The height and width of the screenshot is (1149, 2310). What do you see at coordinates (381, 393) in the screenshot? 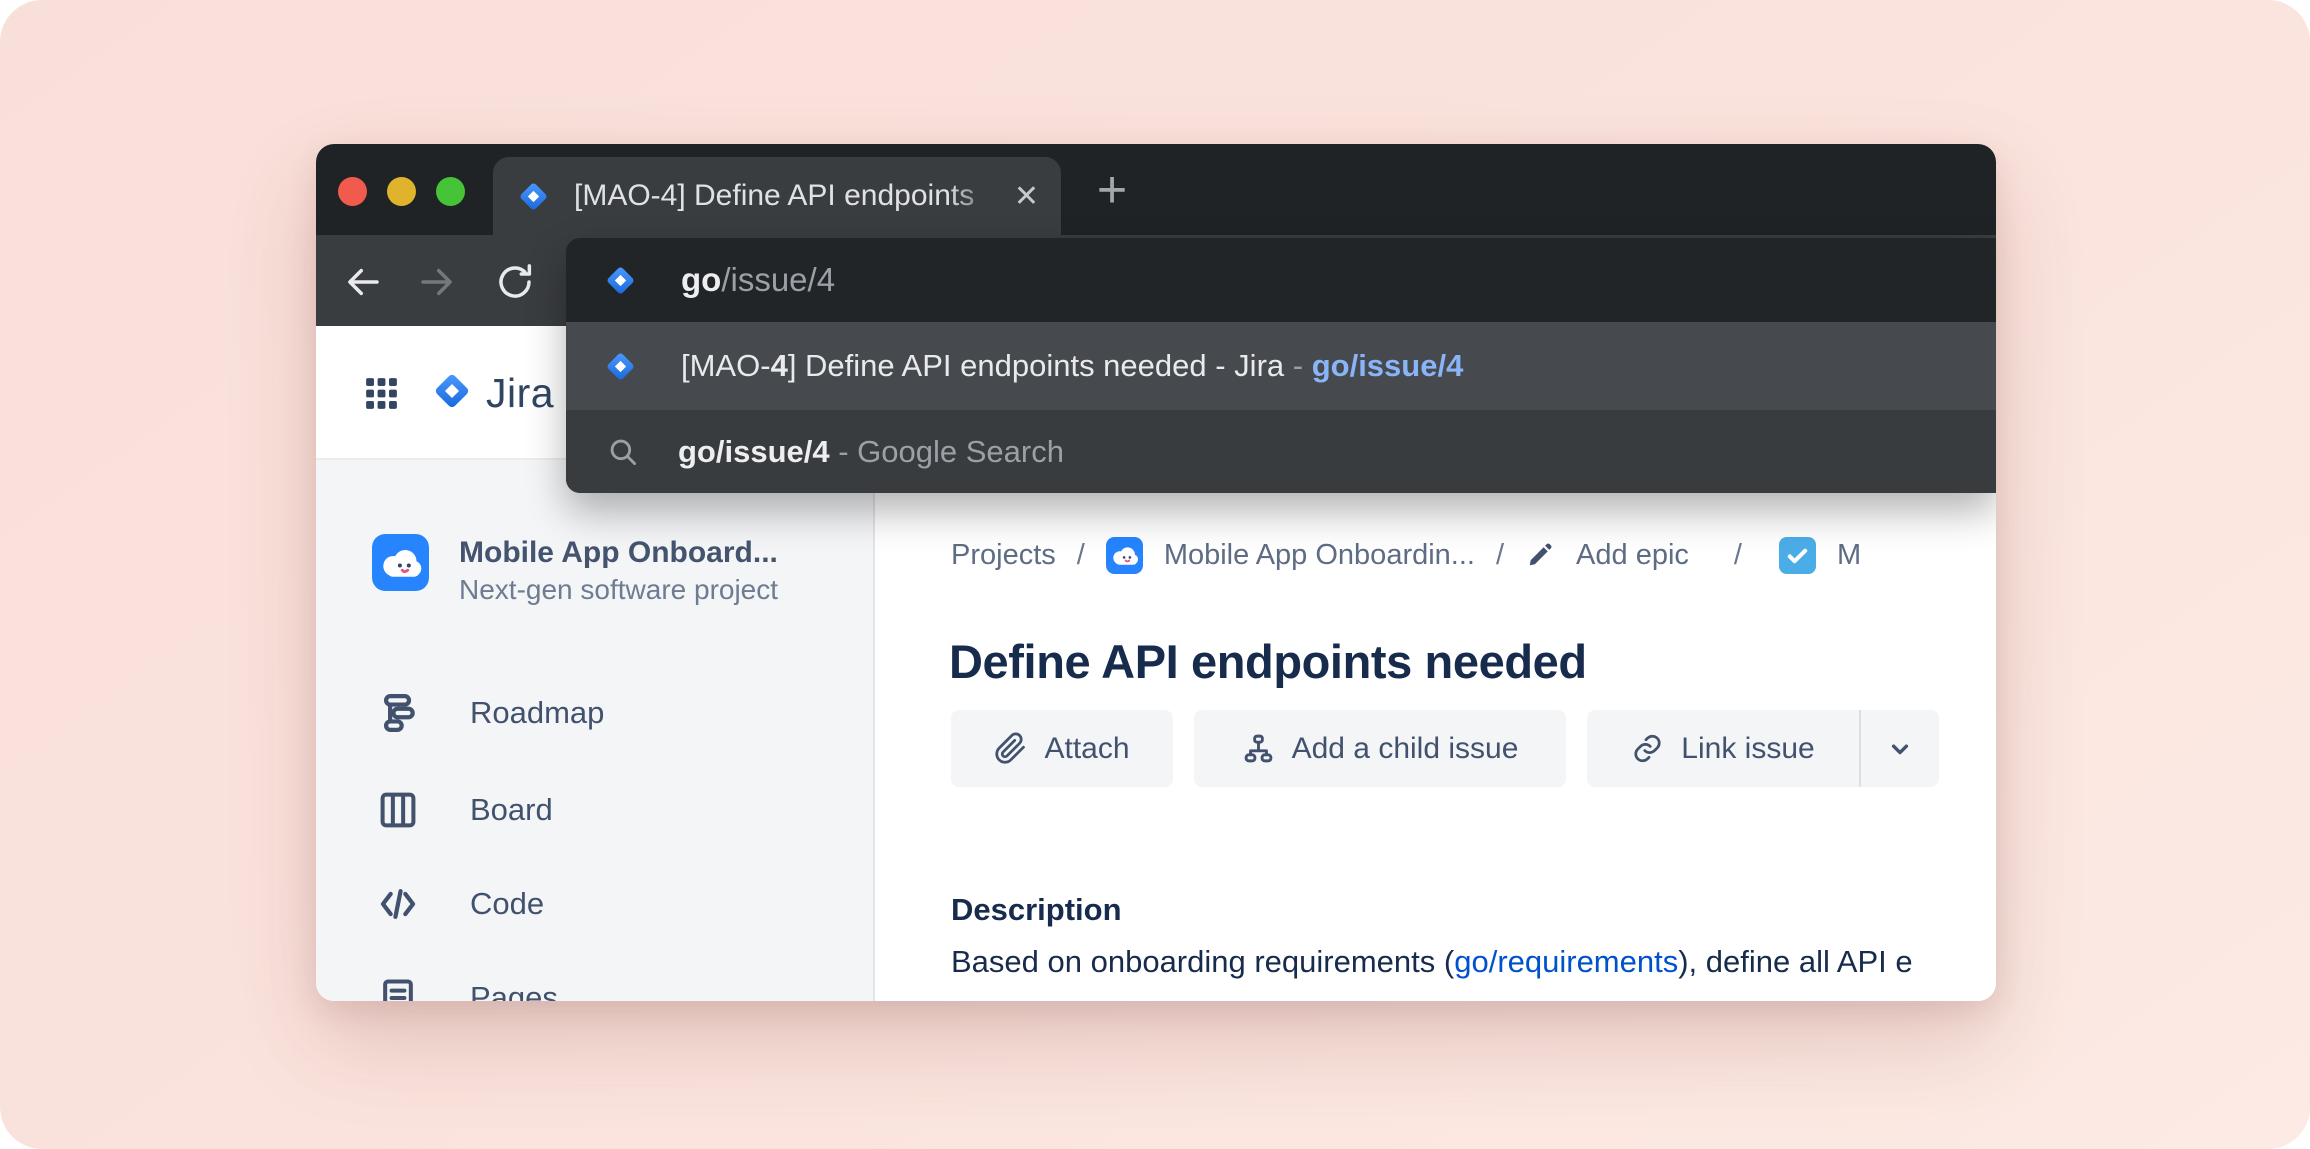
I see `app-switcher-grid-icon` at bounding box center [381, 393].